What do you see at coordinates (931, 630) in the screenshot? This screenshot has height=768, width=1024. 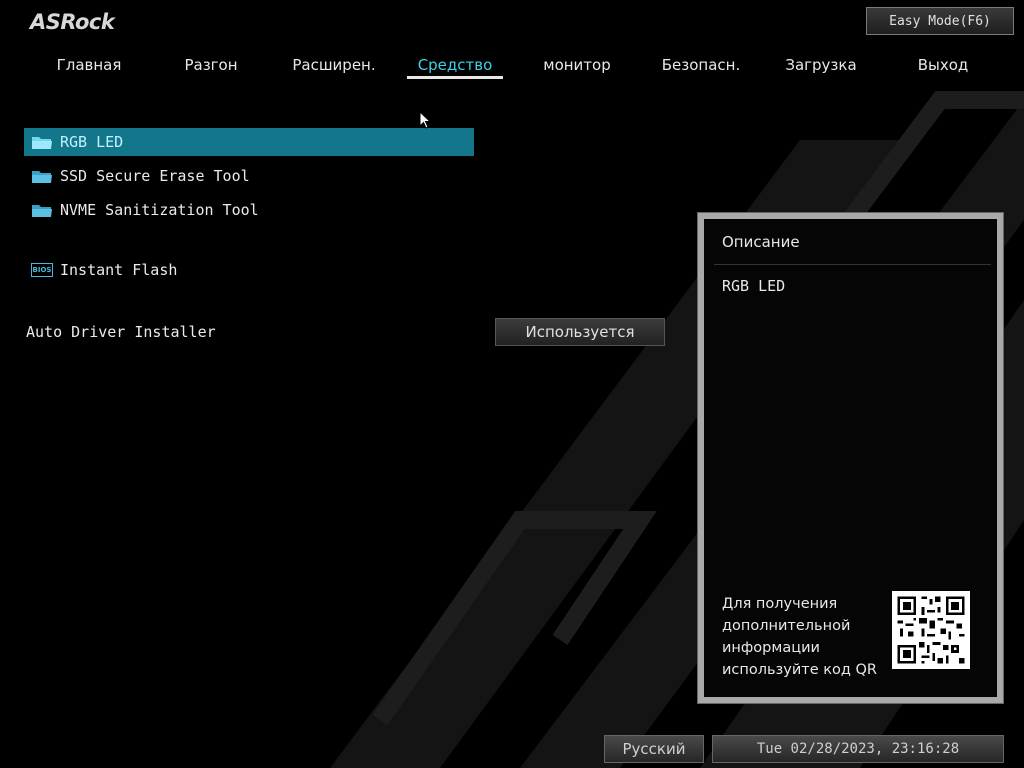 I see `qr-code-icon` at bounding box center [931, 630].